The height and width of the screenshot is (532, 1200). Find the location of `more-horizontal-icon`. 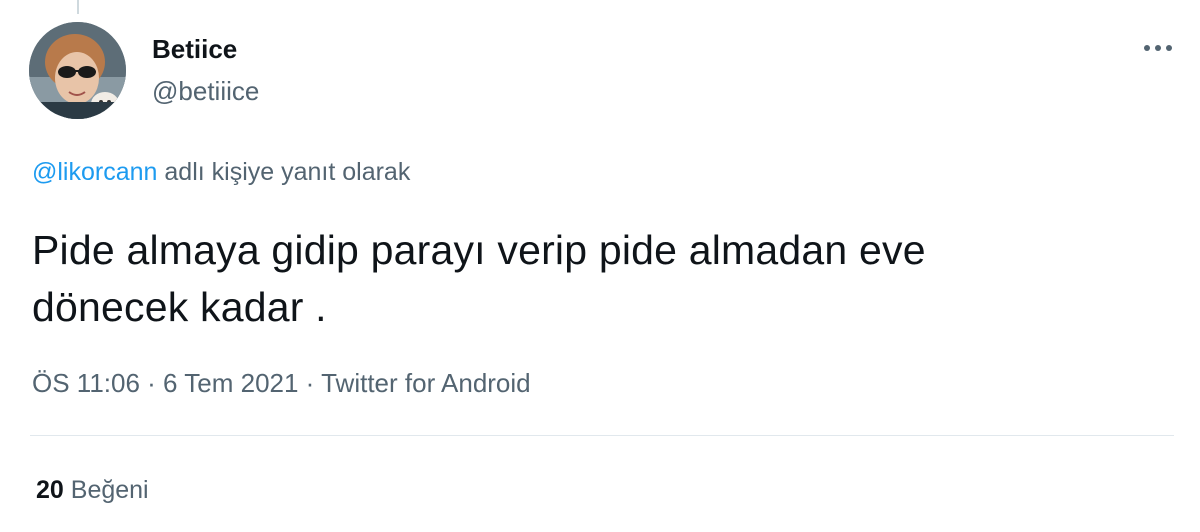

more-horizontal-icon is located at coordinates (1158, 48).